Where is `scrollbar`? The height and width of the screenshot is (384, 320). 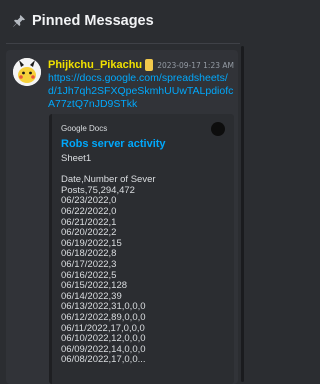 scrollbar is located at coordinates (242, 214).